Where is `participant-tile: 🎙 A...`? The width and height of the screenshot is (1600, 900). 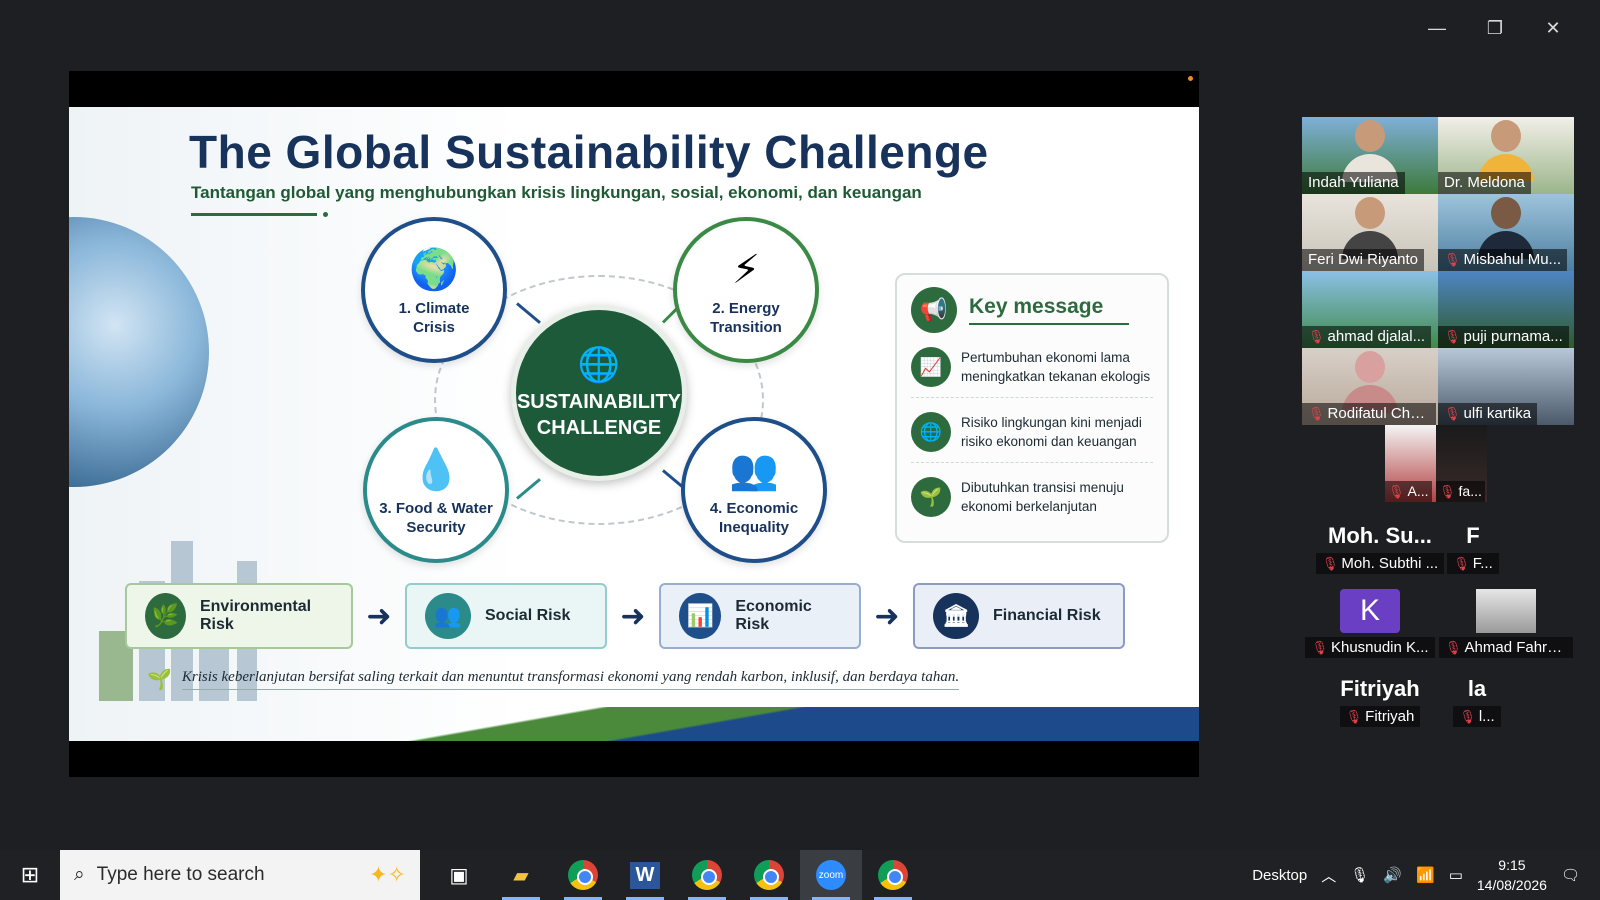
participant-tile: 🎙 A... is located at coordinates (1410, 463).